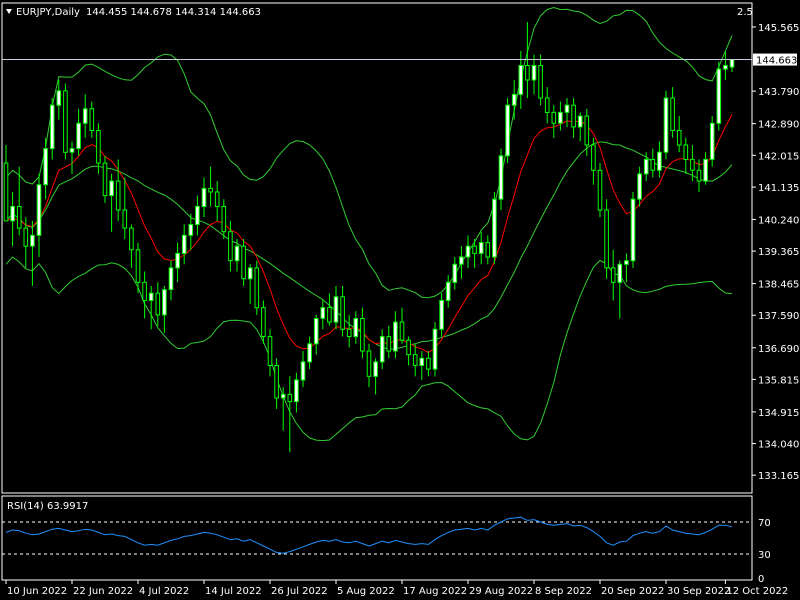 The height and width of the screenshot is (600, 800). I want to click on date-tick-label: 5 Aug 2022, so click(366, 591).